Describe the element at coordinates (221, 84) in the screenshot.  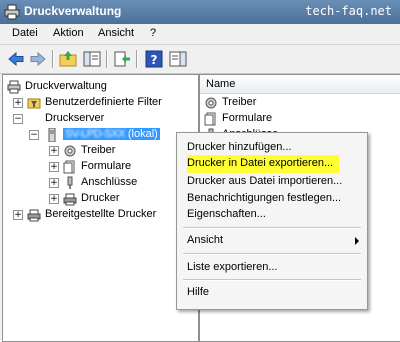
I see `column-header-label: Name` at that location.